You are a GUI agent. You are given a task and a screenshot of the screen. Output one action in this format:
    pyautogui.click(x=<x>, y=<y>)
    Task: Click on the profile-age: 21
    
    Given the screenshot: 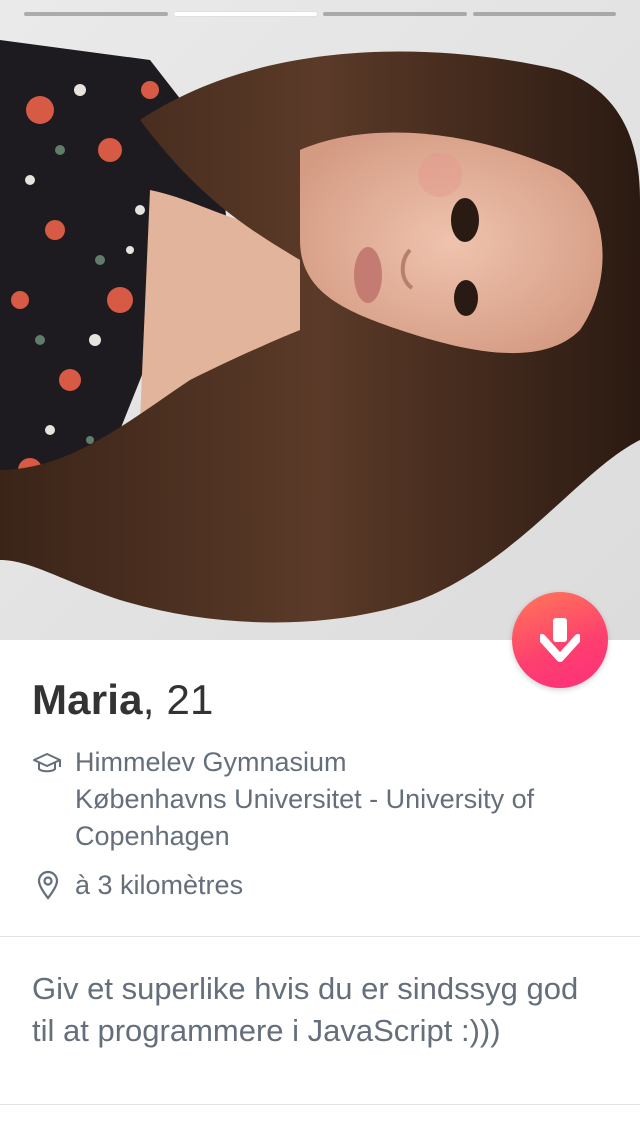 What is the action you would take?
    pyautogui.click(x=190, y=699)
    